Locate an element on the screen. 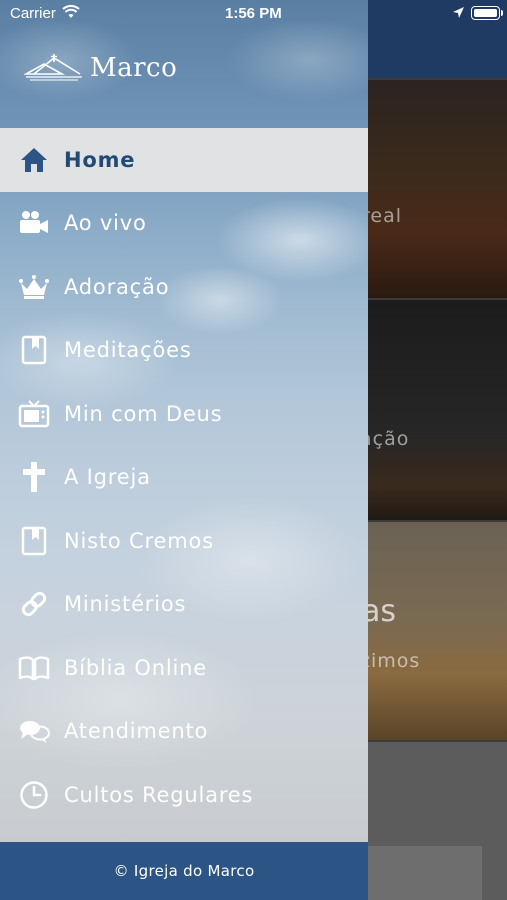 This screenshot has height=900, width=507. crown-icon is located at coordinates (34, 287).